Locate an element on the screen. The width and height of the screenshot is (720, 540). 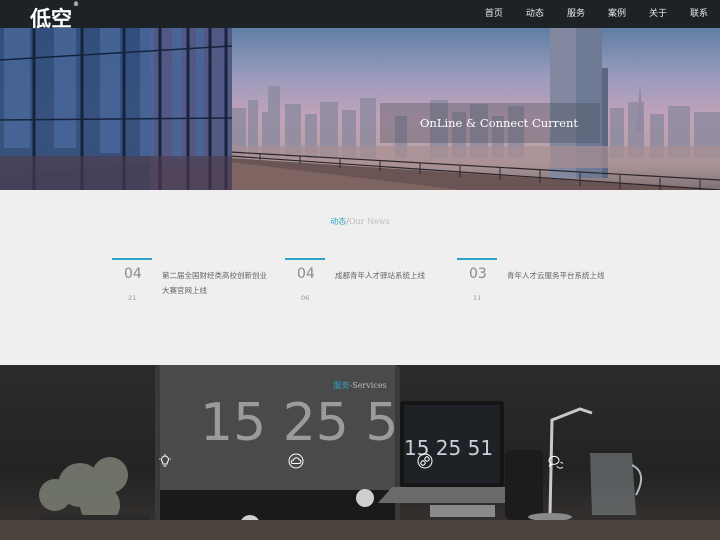
services-title: 服务-Services is located at coordinates (360, 385).